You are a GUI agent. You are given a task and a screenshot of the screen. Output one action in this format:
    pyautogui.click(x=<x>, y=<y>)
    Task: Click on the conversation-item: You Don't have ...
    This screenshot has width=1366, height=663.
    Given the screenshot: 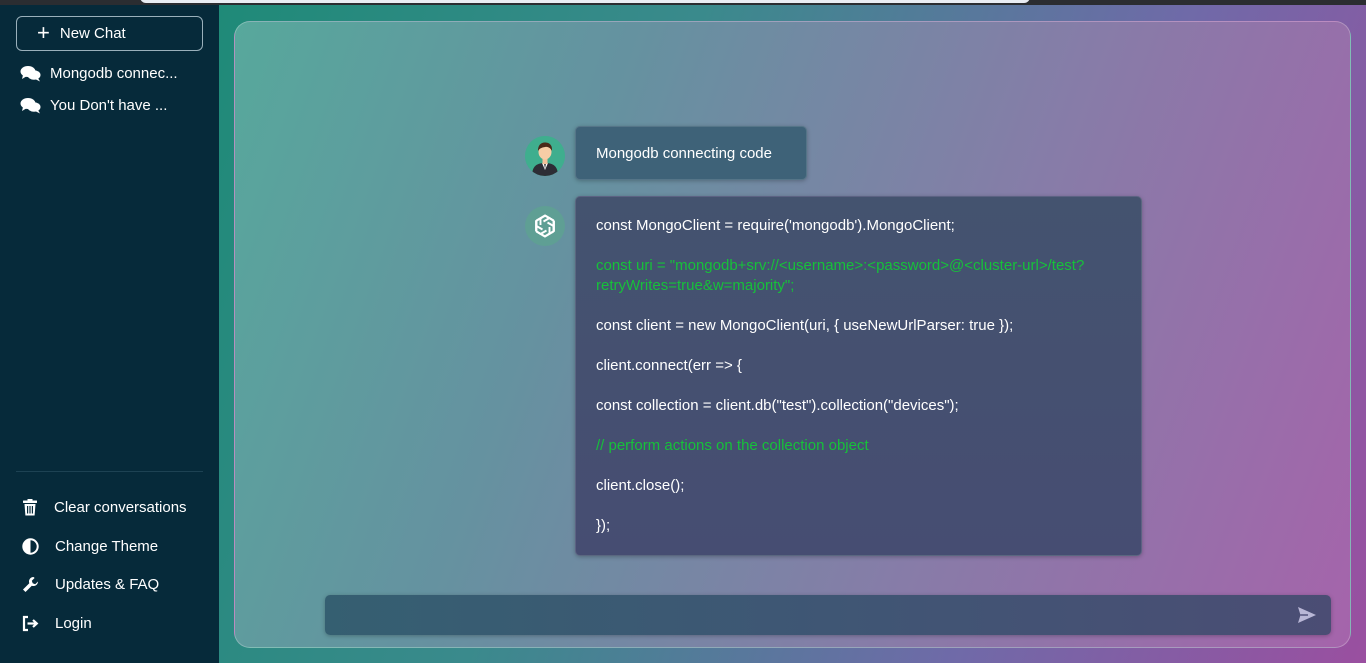 What is the action you would take?
    pyautogui.click(x=107, y=105)
    